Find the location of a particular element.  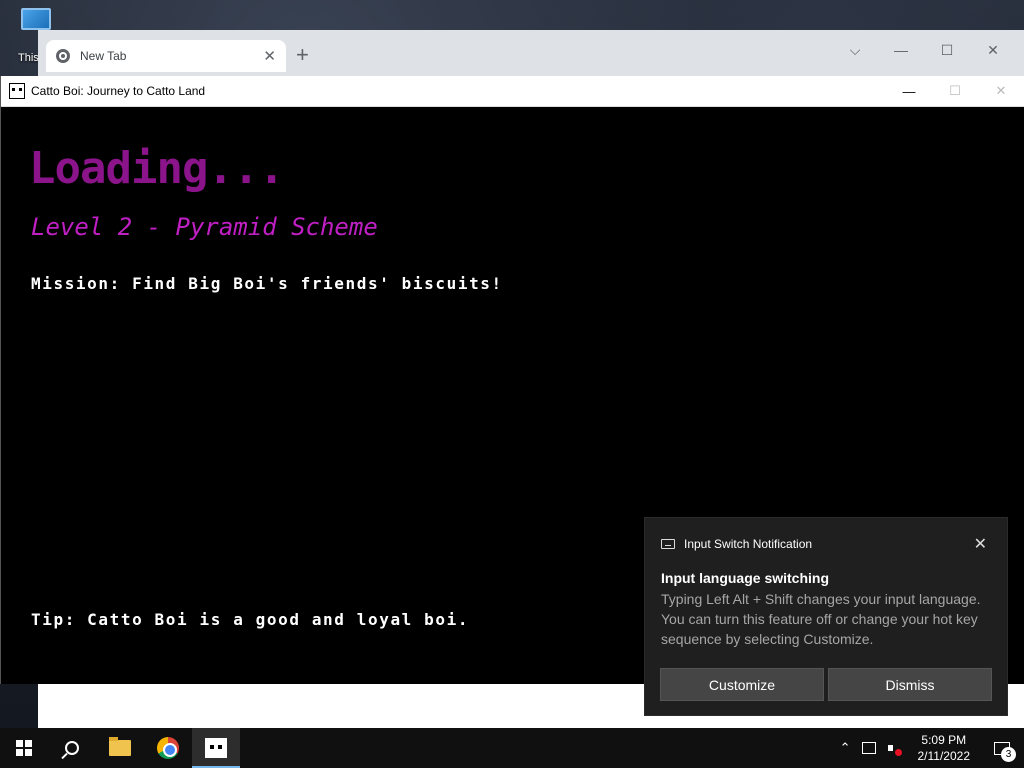

action-center-button: 3 is located at coordinates (1002, 748).